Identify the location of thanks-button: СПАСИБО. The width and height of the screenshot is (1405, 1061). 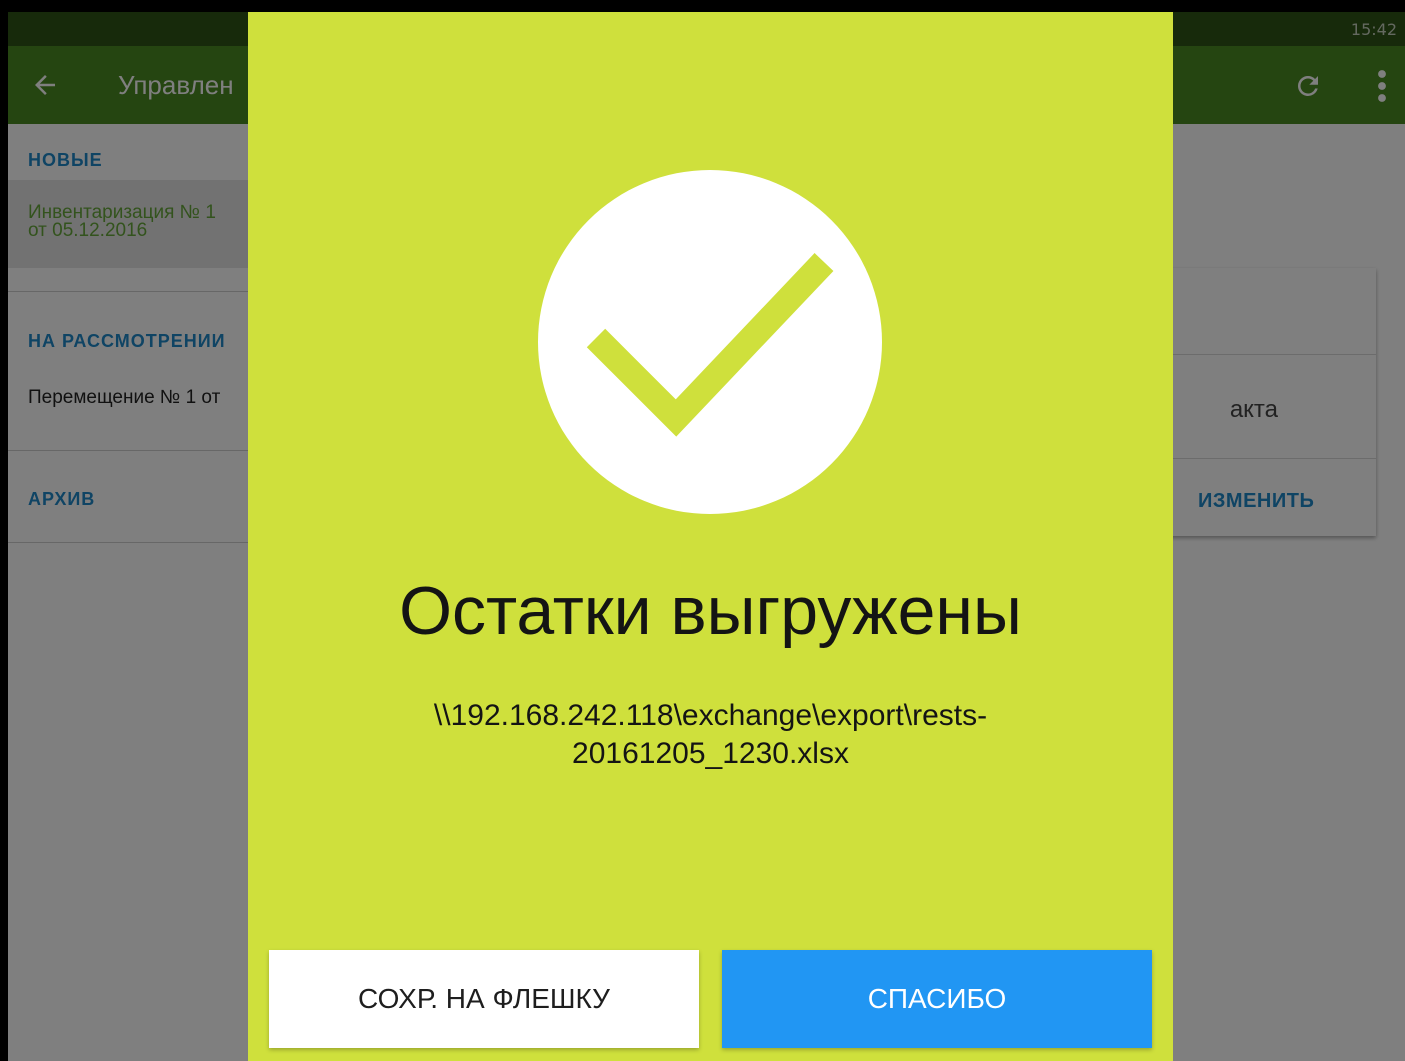
(937, 999).